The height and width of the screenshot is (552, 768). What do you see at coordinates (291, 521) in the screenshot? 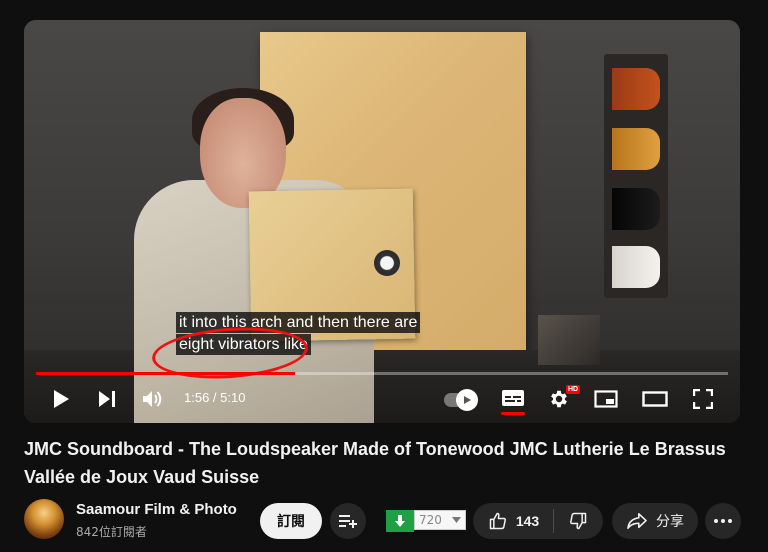
I see `subscribe-button: 訂閱` at bounding box center [291, 521].